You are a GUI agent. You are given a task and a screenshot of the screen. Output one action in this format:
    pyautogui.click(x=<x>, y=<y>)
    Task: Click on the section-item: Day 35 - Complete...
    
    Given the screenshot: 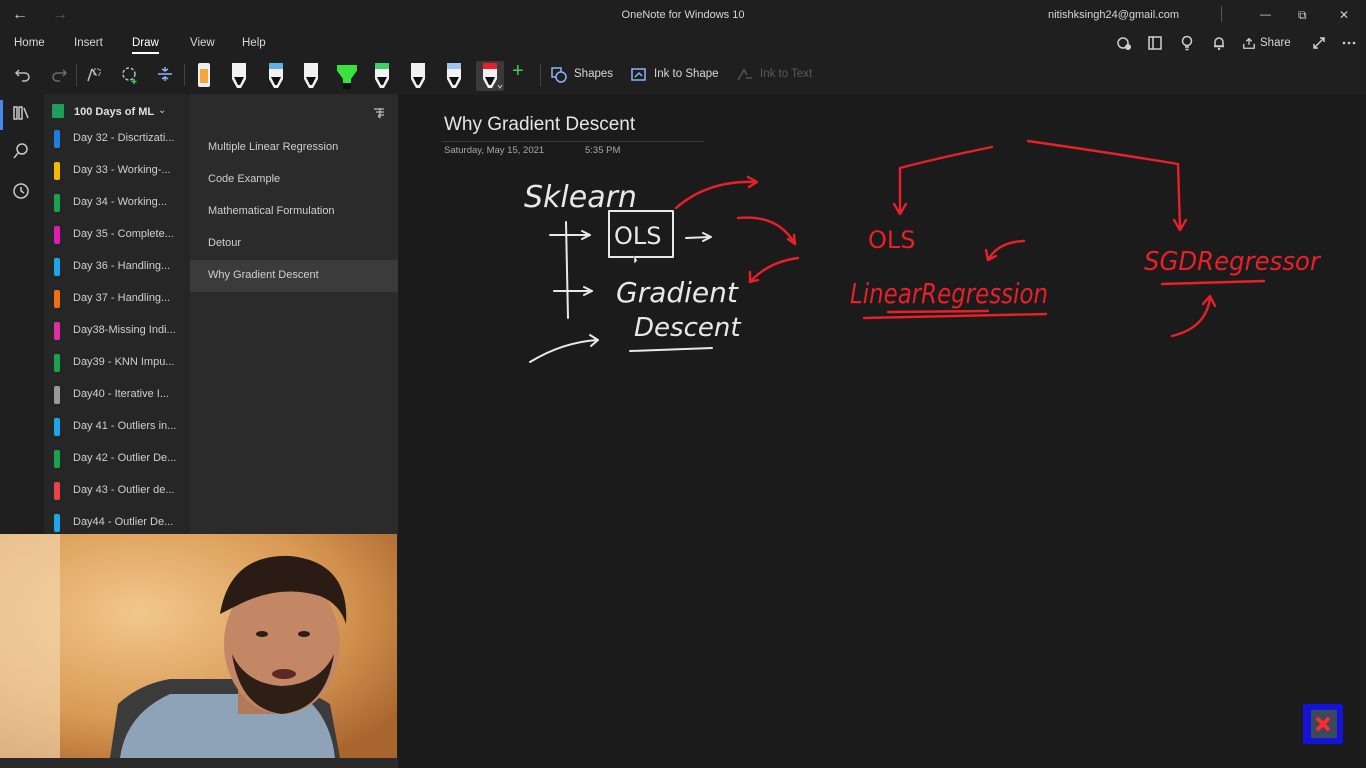 What is the action you would take?
    pyautogui.click(x=117, y=234)
    